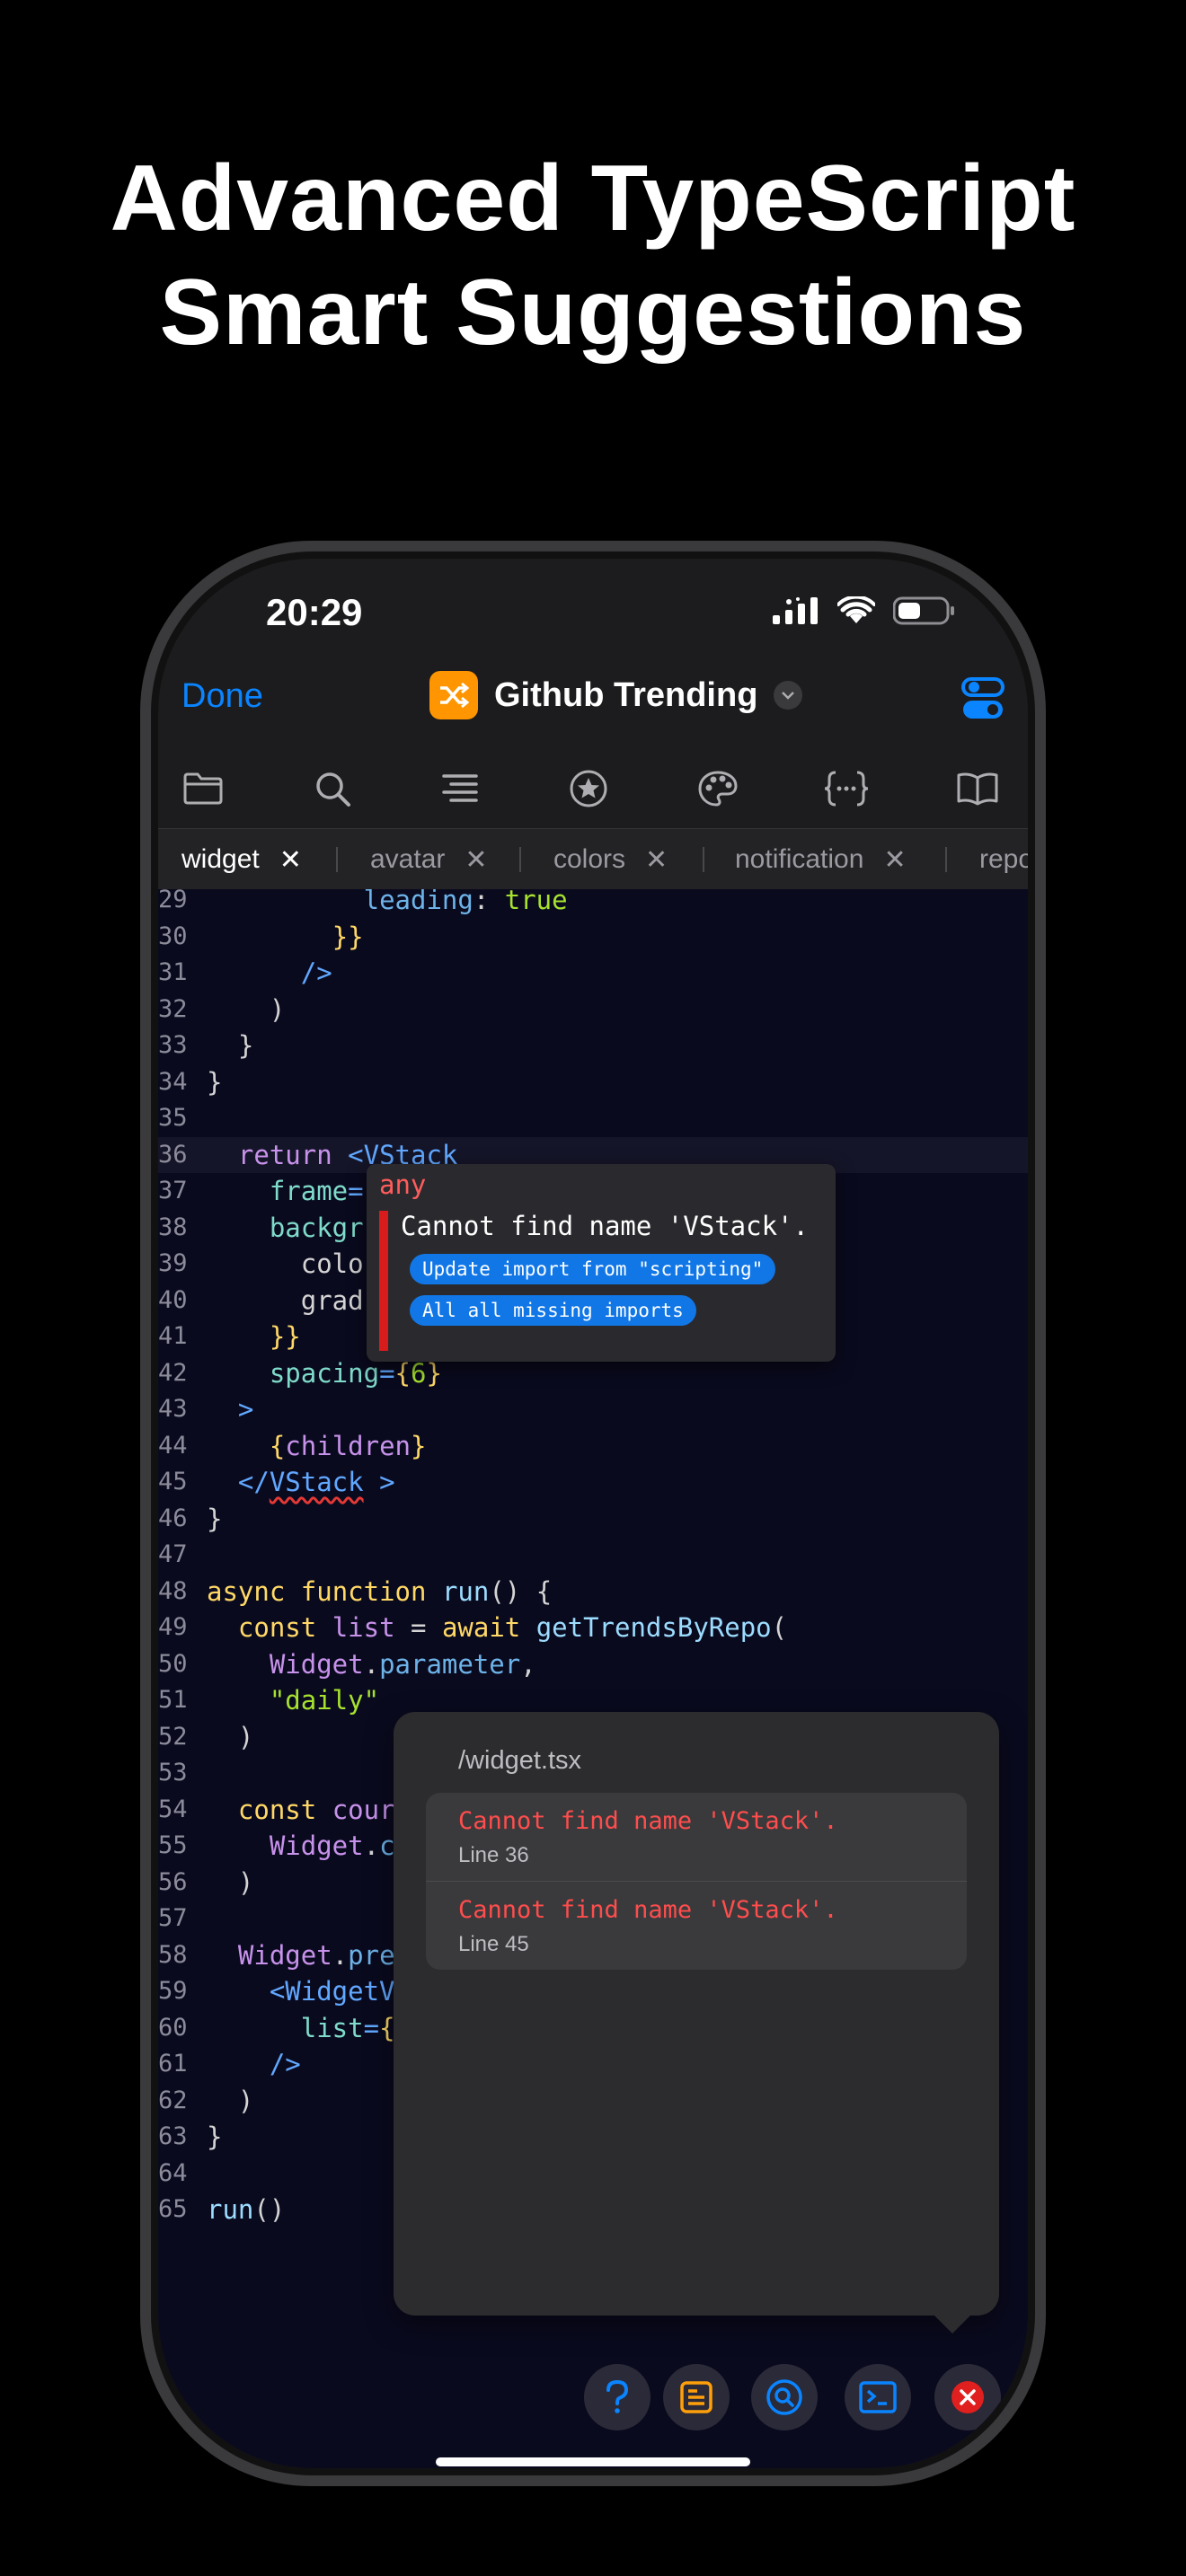  I want to click on settings-toggle-icon, so click(983, 698).